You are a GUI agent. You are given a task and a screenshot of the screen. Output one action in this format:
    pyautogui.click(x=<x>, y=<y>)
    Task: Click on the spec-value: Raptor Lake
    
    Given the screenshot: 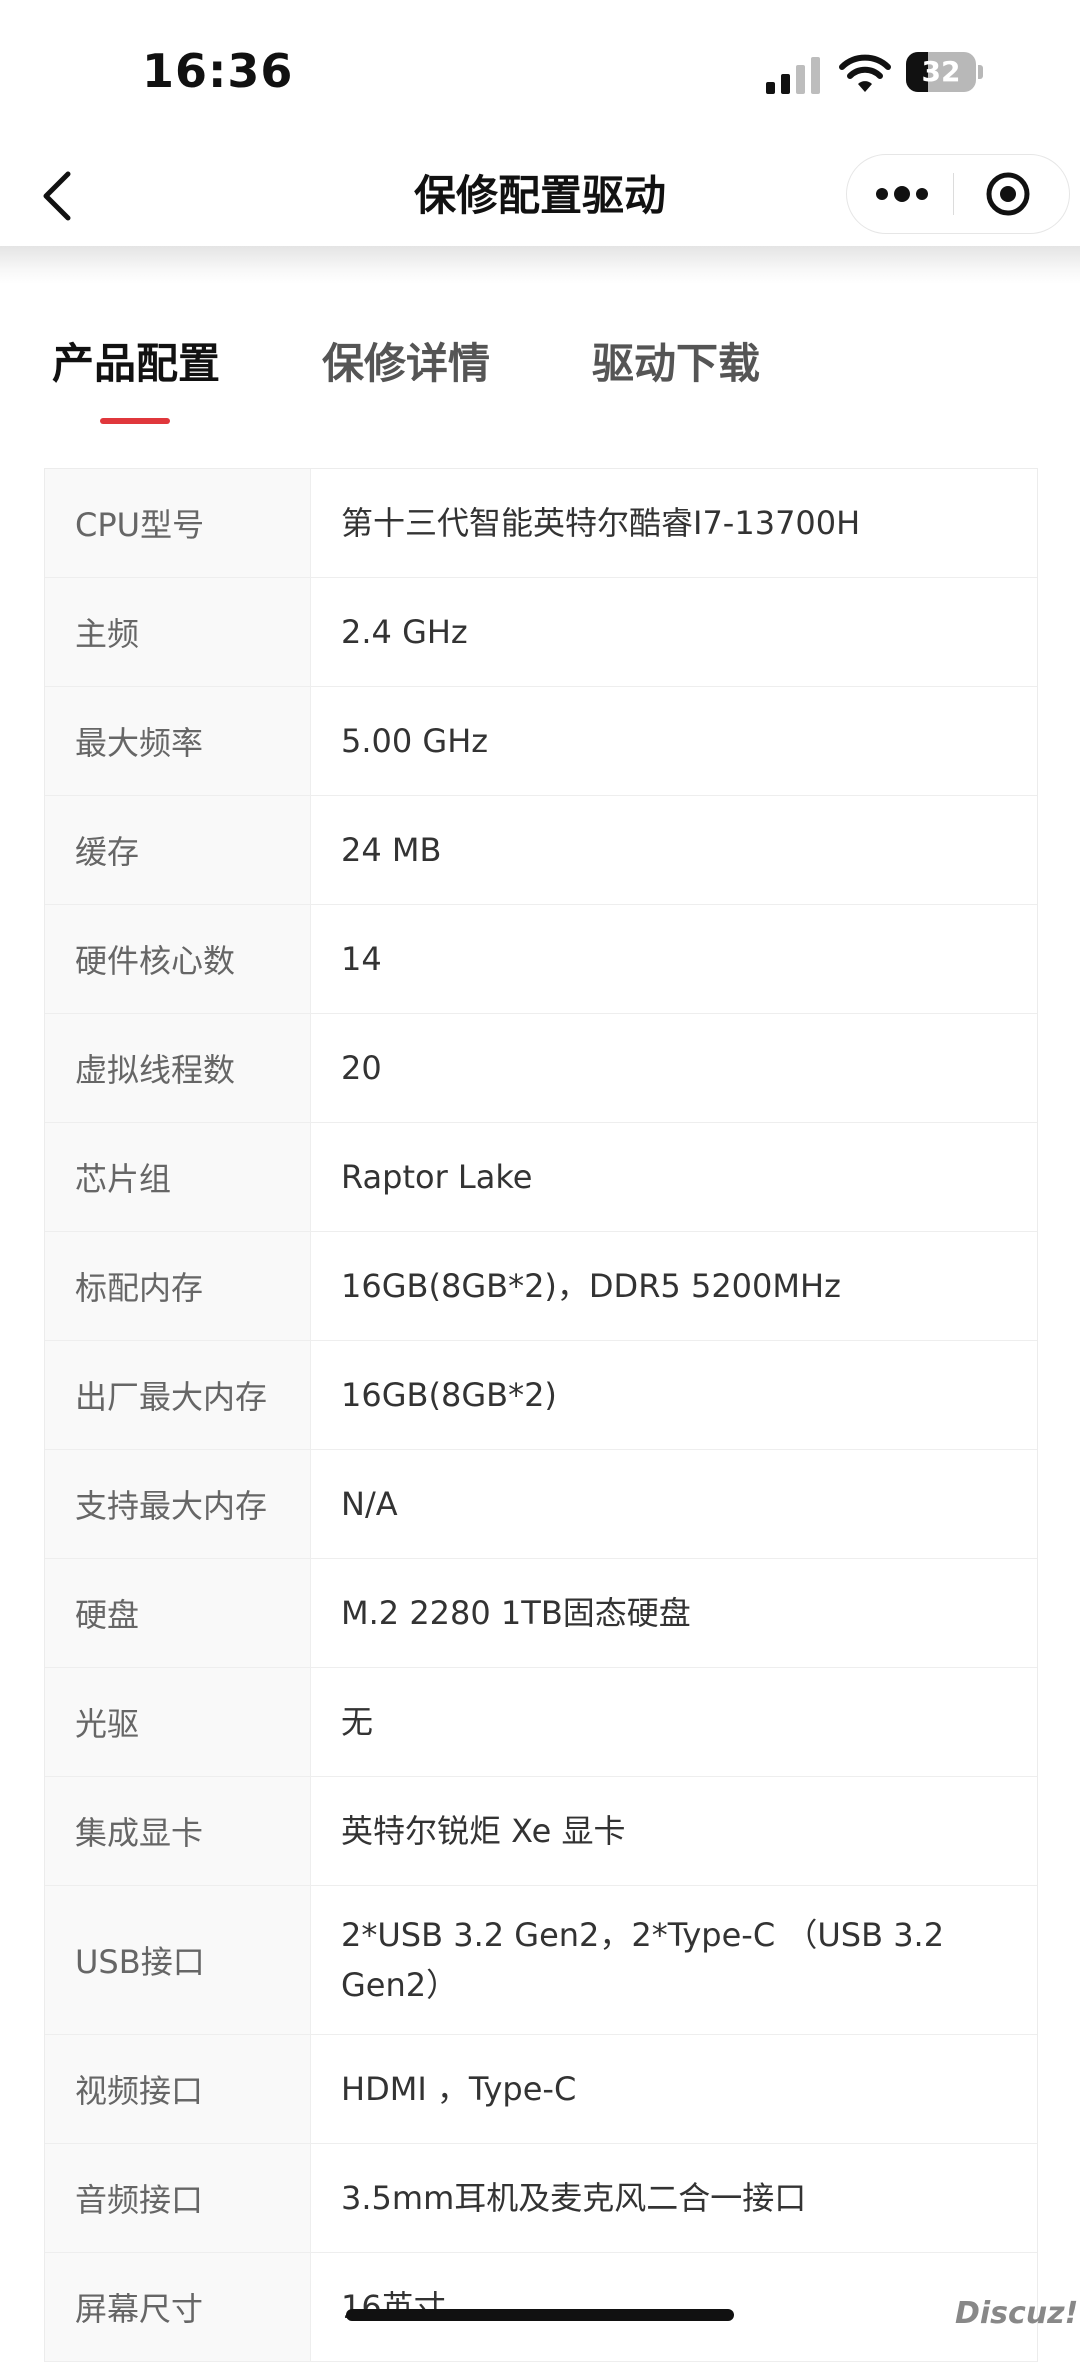 What is the action you would take?
    pyautogui.click(x=437, y=1177)
    